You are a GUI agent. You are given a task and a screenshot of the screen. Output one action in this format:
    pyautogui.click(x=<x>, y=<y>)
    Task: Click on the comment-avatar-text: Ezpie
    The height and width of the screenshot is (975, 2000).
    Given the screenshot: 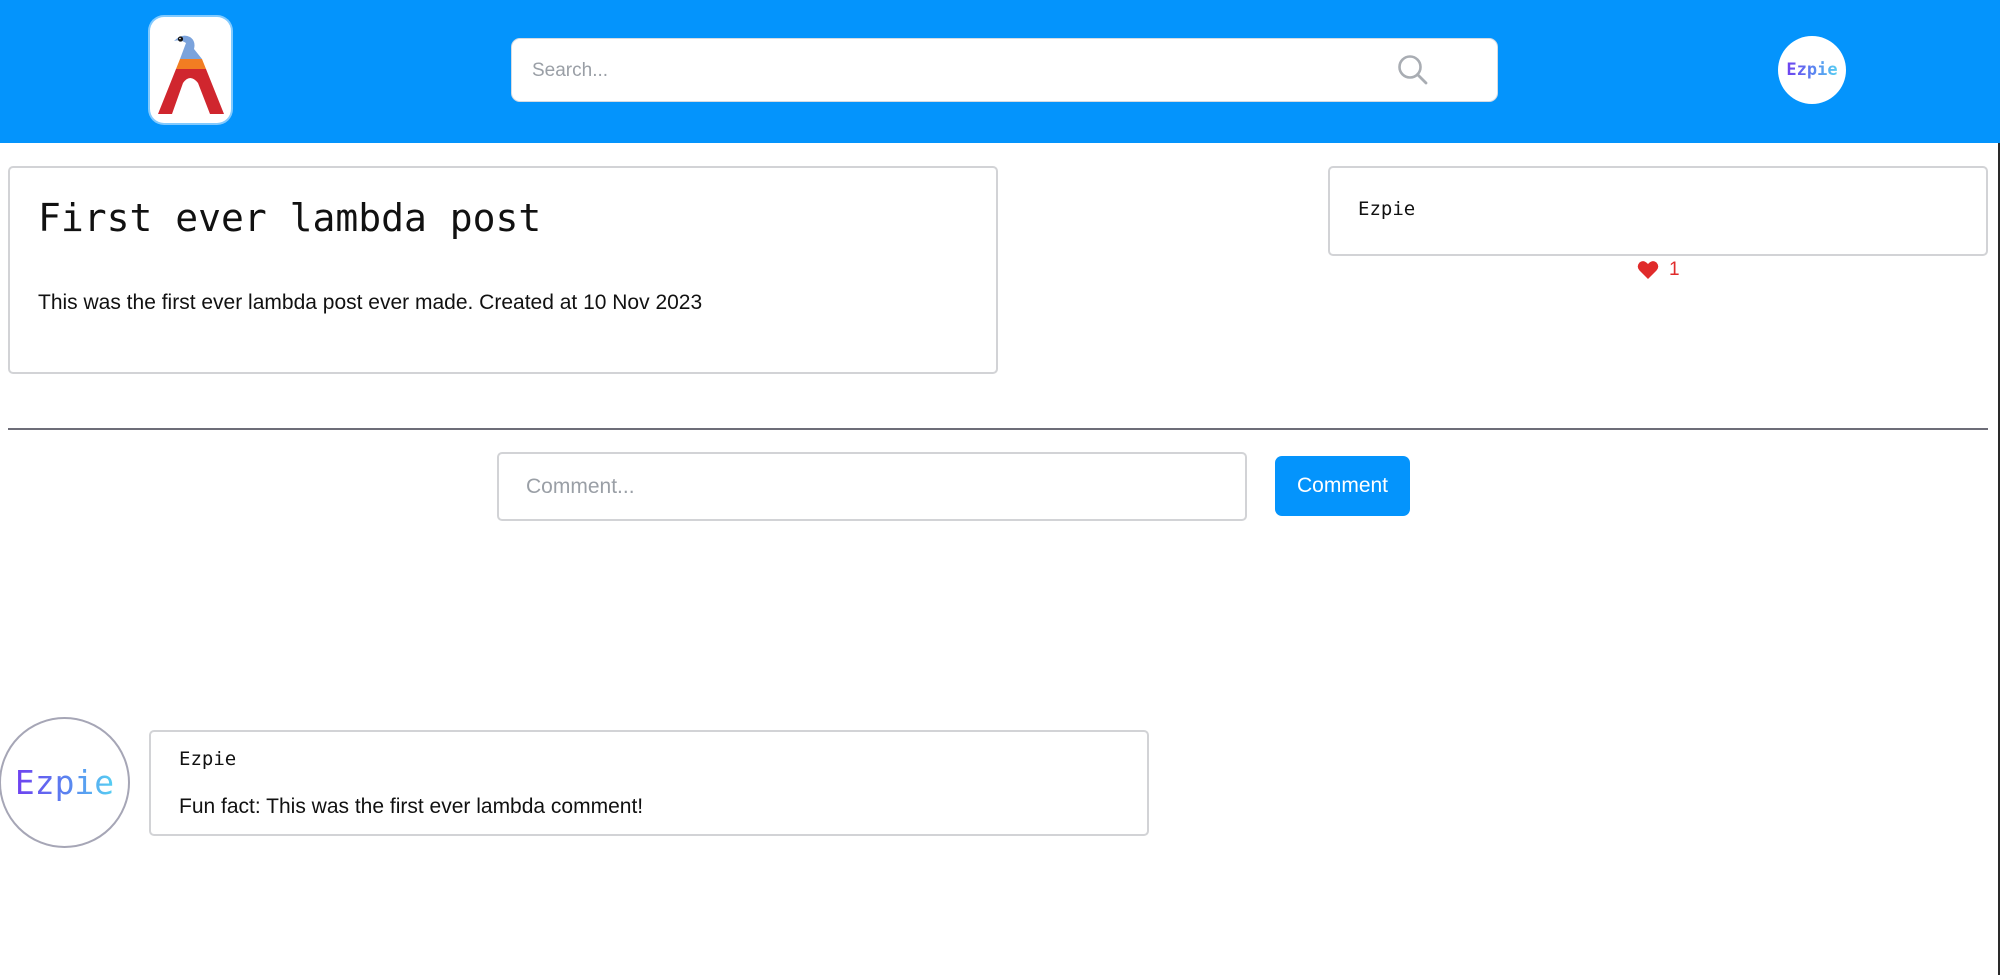 What is the action you would take?
    pyautogui.click(x=64, y=782)
    